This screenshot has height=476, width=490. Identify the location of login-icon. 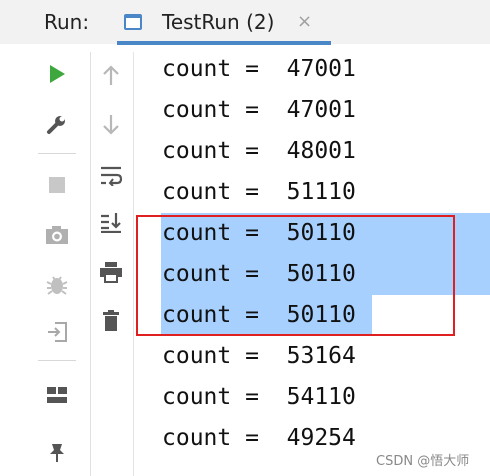
(57, 332).